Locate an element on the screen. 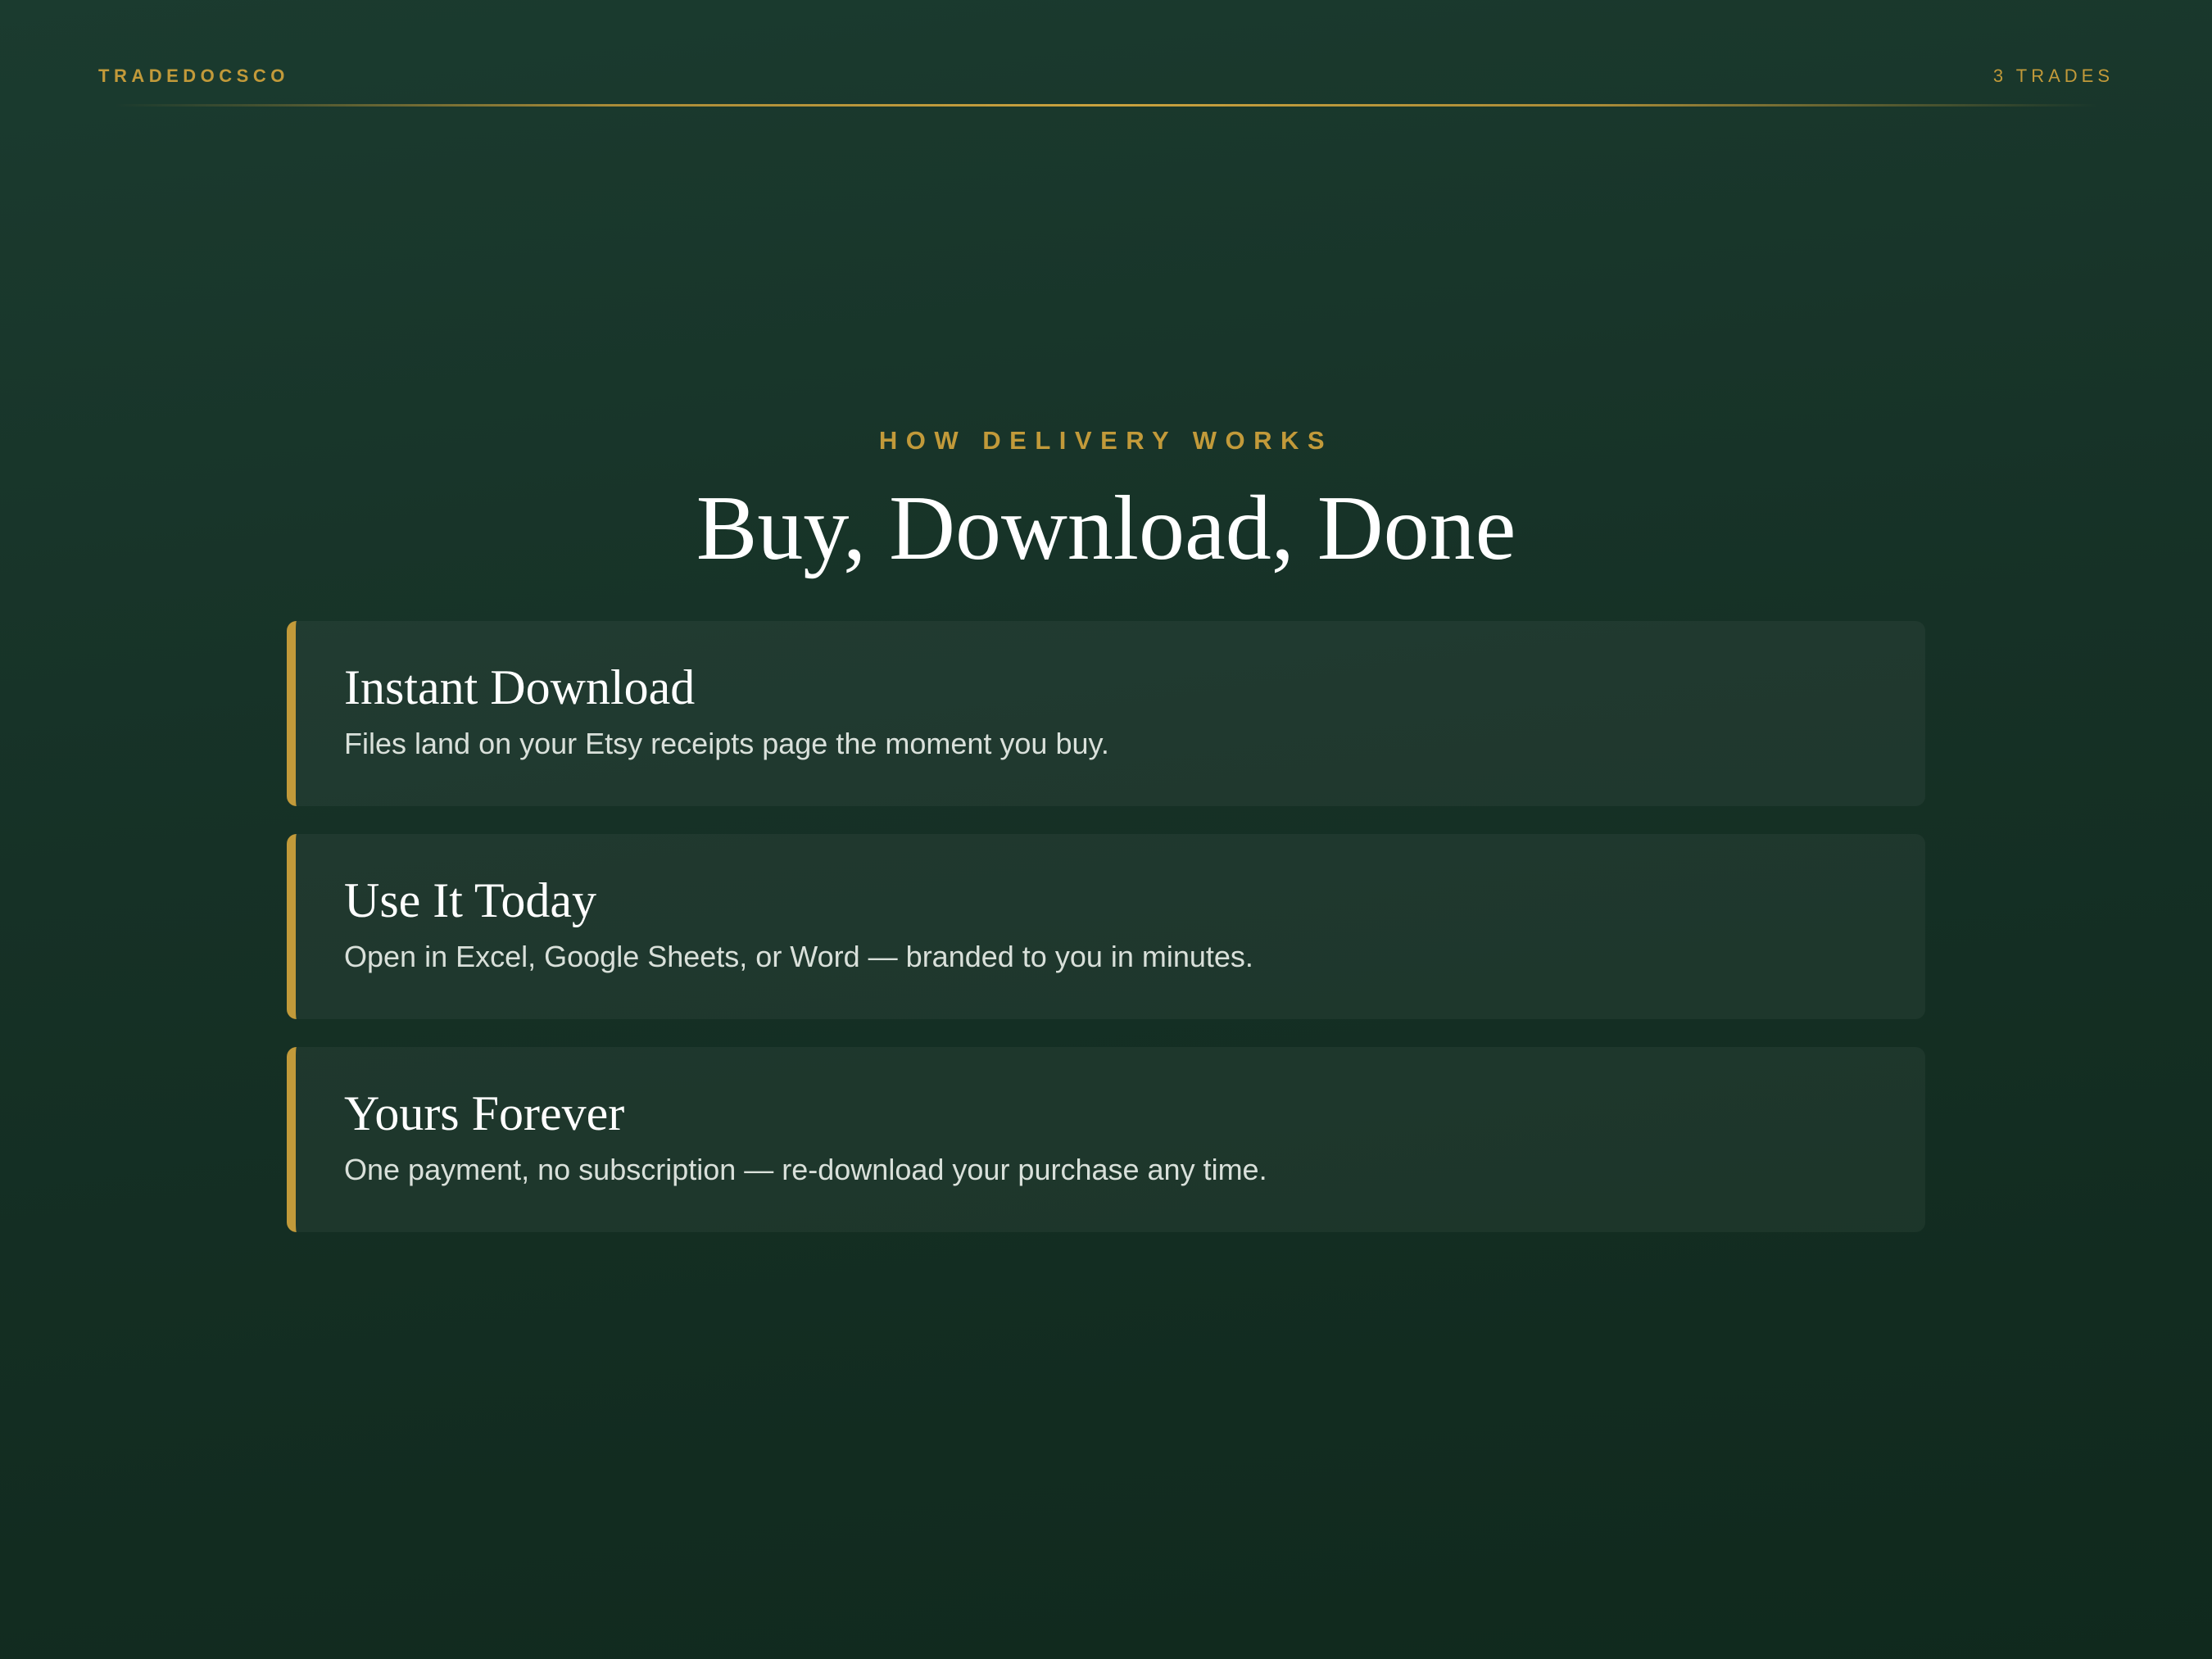 Image resolution: width=2212 pixels, height=1659 pixels. section-eyebrow: HOW DELIVERY WORKS is located at coordinates (1106, 440).